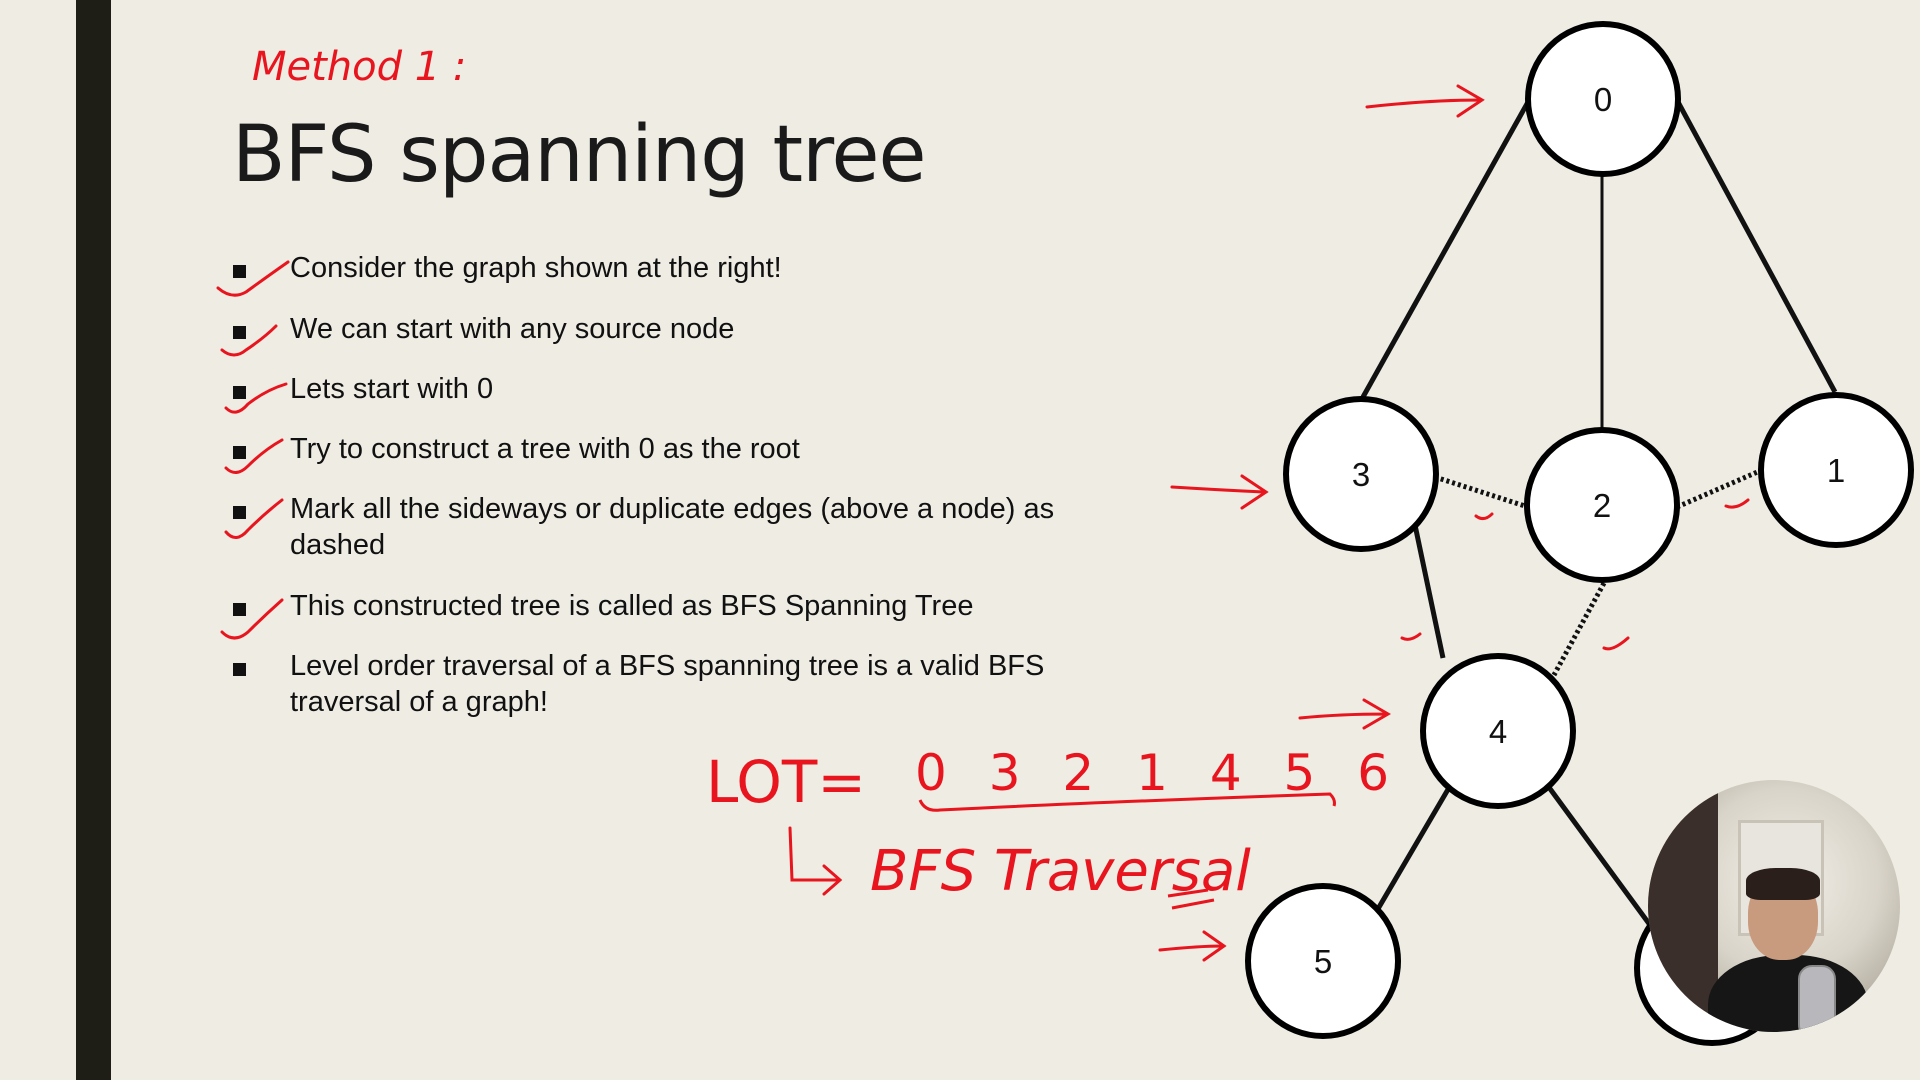 This screenshot has height=1080, width=1920. What do you see at coordinates (1817, 998) in the screenshot?
I see `microphone-icon` at bounding box center [1817, 998].